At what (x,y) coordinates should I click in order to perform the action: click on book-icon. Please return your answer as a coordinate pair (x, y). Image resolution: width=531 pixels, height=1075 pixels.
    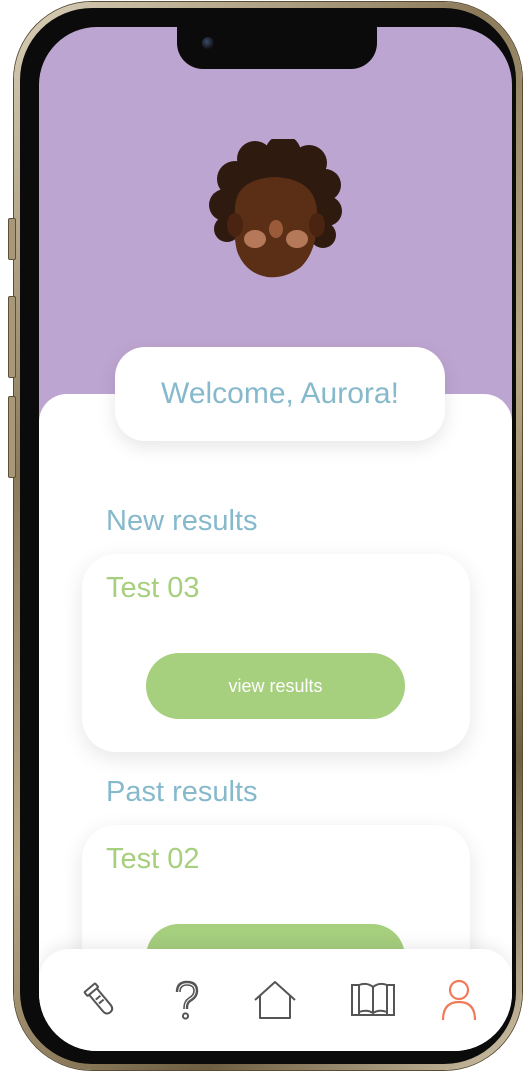
    Looking at the image, I should click on (373, 999).